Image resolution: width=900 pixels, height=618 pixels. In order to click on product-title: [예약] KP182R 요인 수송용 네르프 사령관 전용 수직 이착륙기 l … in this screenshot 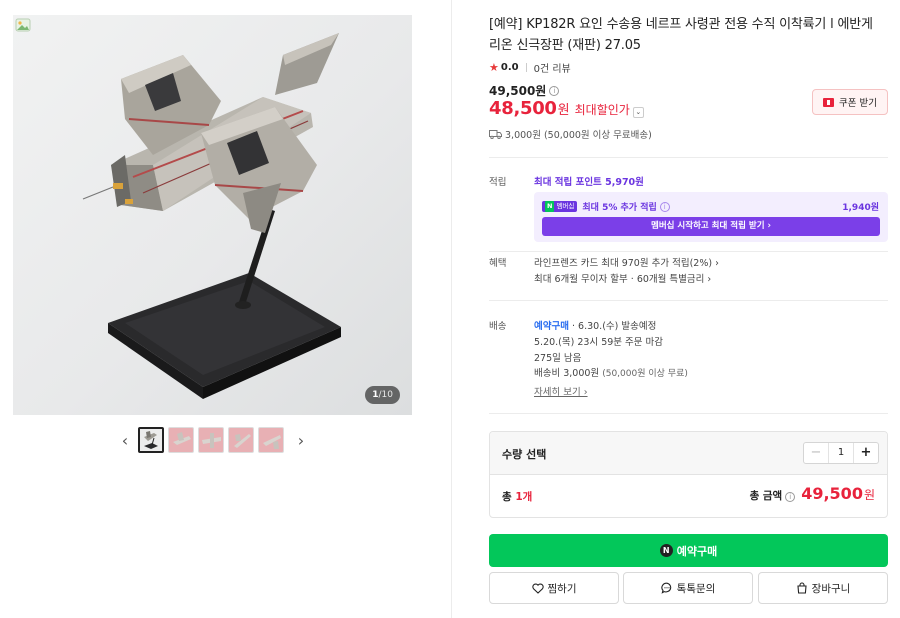, I will do `click(681, 35)`.